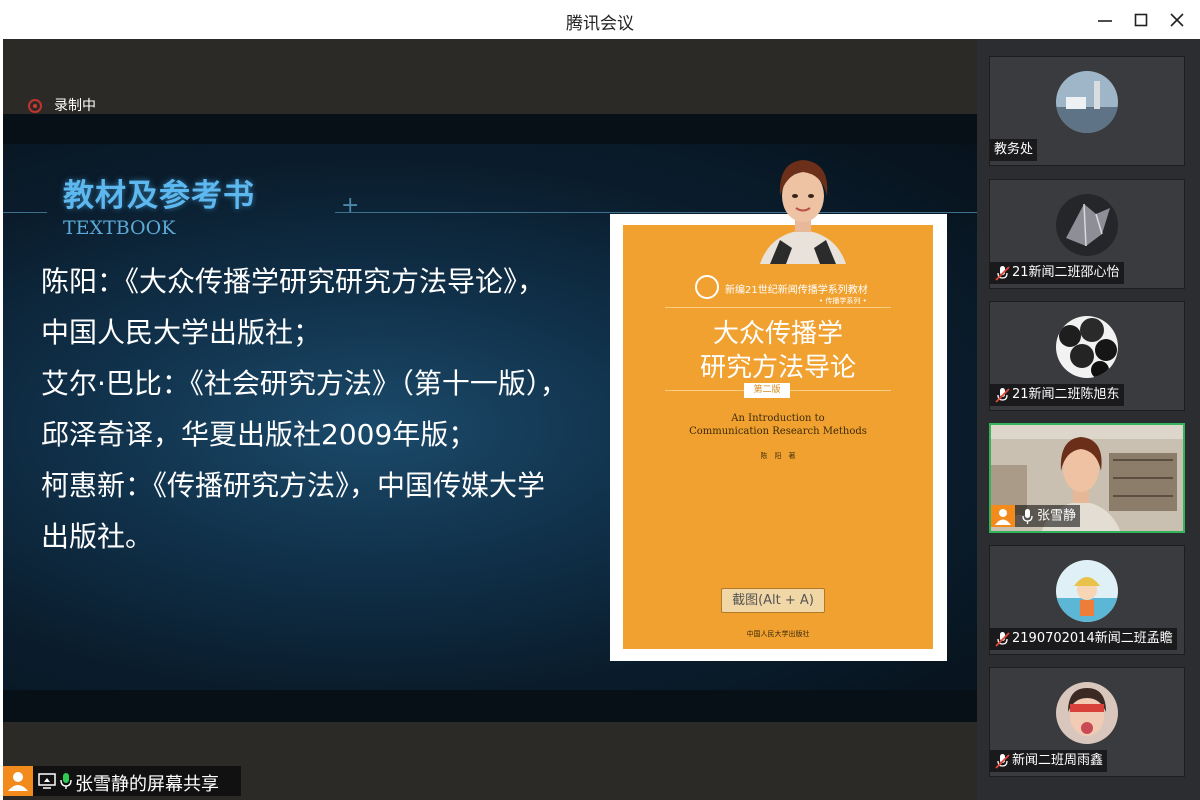 The image size is (1200, 800). I want to click on reference-line: 出版社。, so click(97, 536).